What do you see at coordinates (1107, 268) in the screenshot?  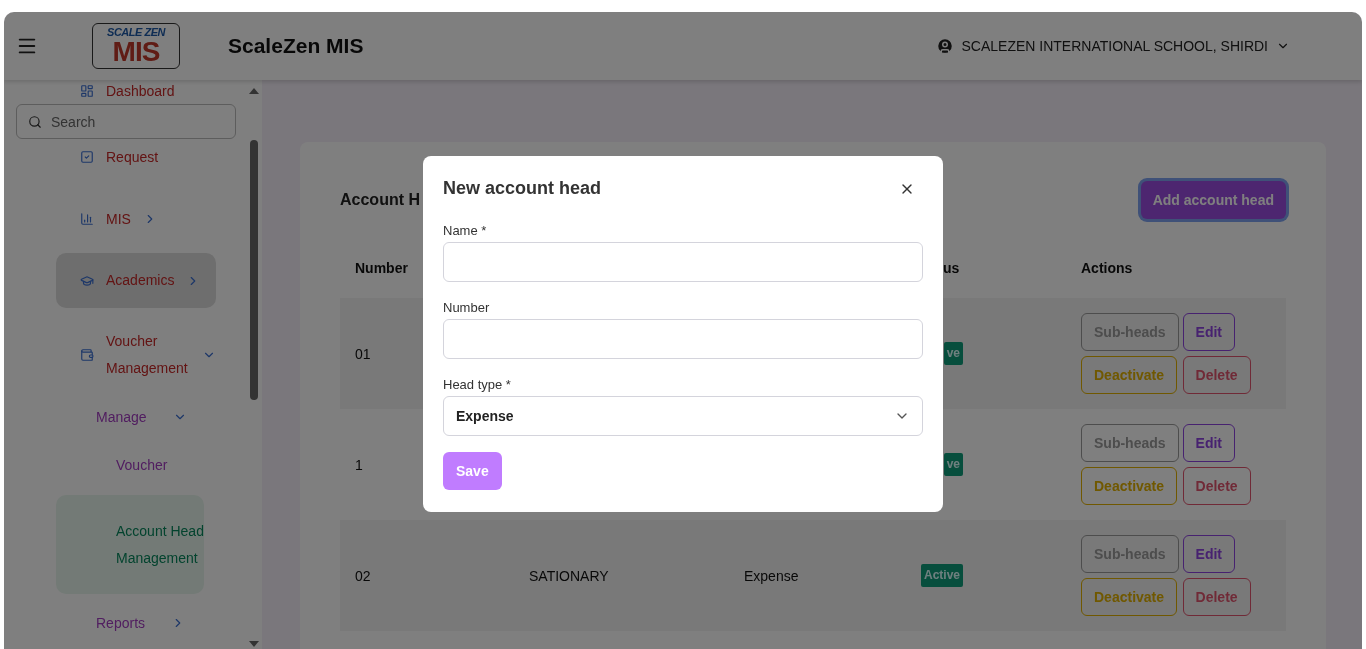 I see `column-header: Actions` at bounding box center [1107, 268].